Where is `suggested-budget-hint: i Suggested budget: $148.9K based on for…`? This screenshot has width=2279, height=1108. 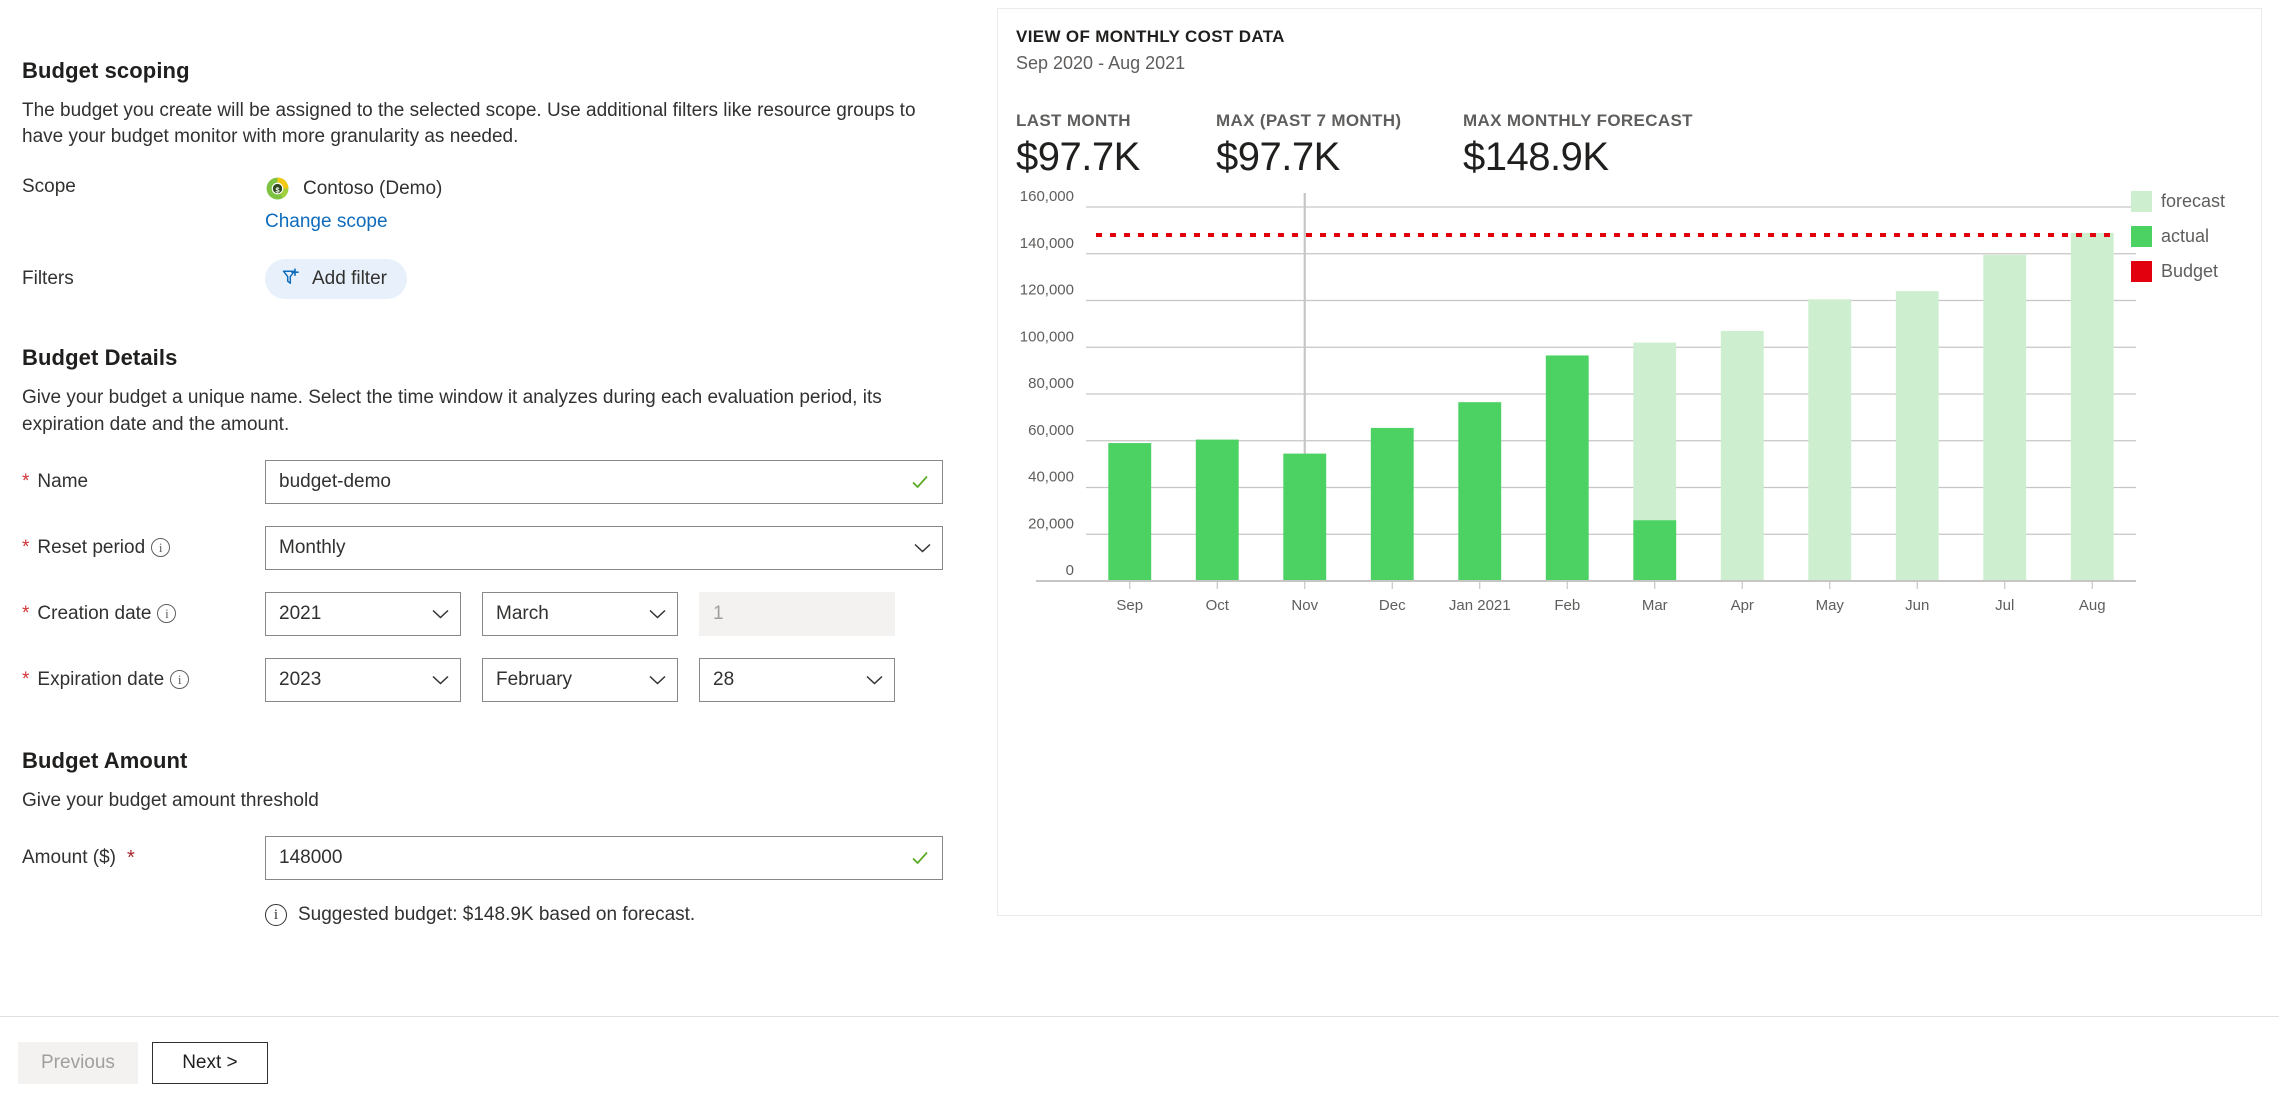
suggested-budget-hint: i Suggested budget: $148.9K based on for… is located at coordinates (622, 915).